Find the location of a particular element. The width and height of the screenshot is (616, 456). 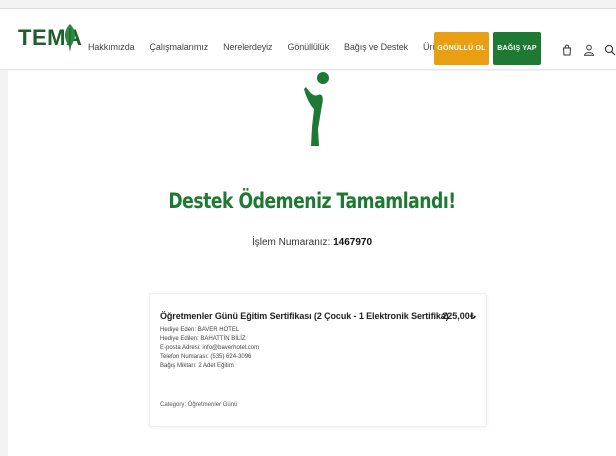

gift-to-line: Hediye Edilen: BAHATTİN BİLİZ is located at coordinates (203, 339).